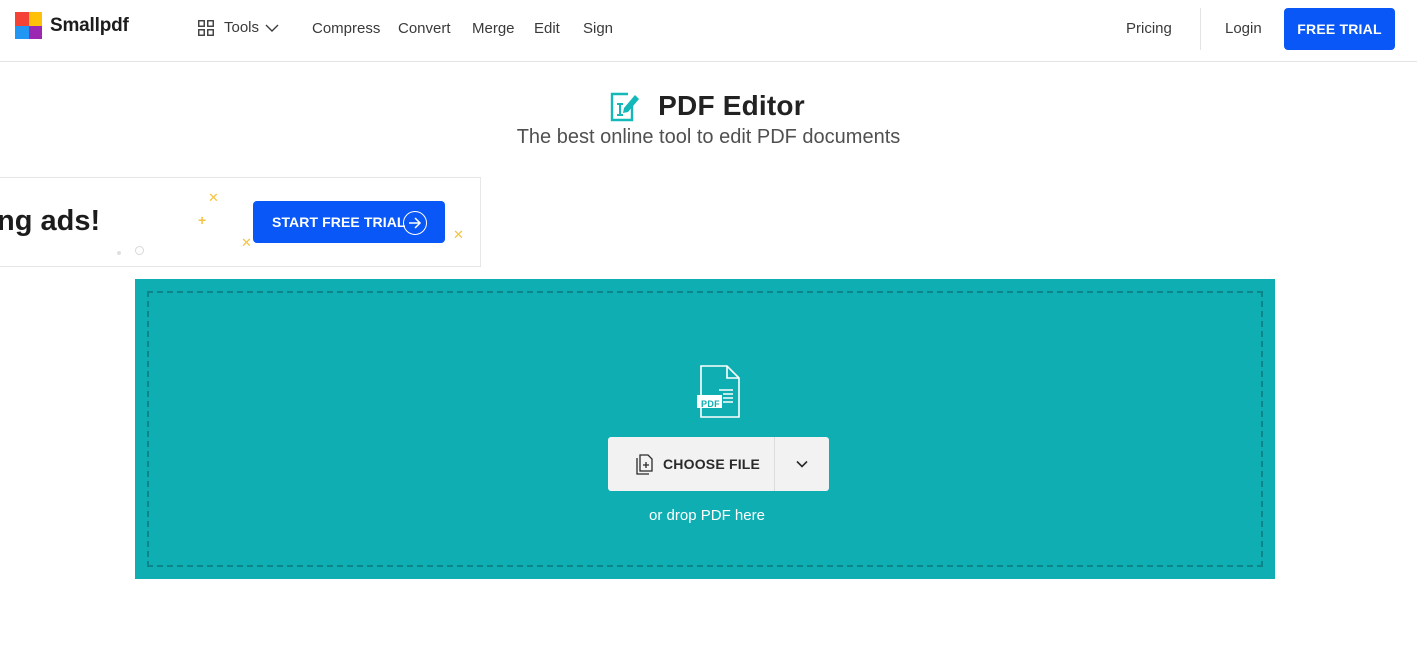  I want to click on logo-icon, so click(28, 25).